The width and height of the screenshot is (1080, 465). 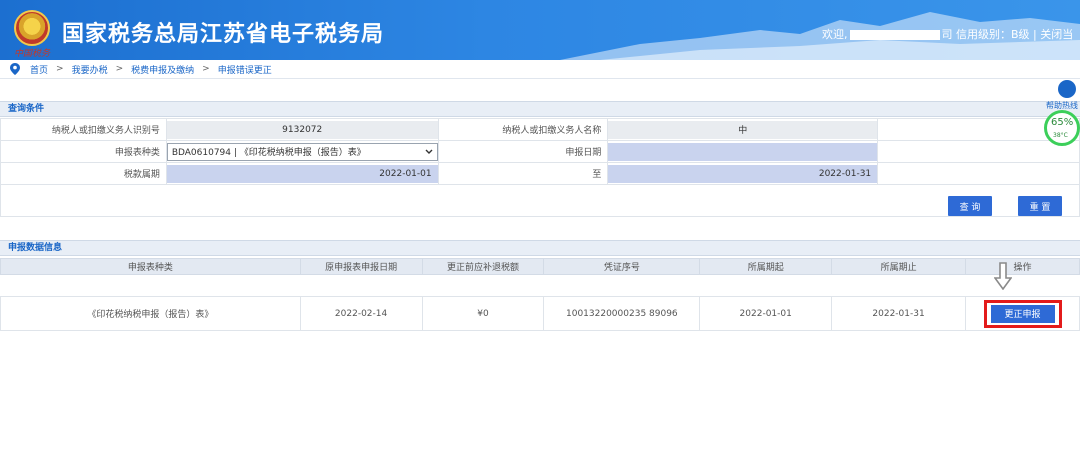 What do you see at coordinates (15, 69) in the screenshot?
I see `location-pin-icon` at bounding box center [15, 69].